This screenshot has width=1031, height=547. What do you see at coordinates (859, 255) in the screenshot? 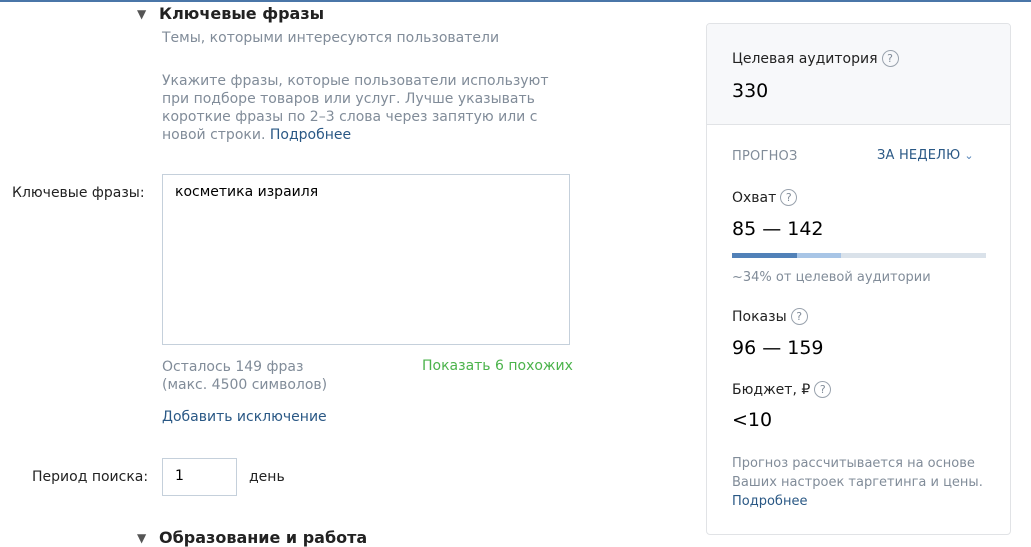
I see `reach-progress-bar` at bounding box center [859, 255].